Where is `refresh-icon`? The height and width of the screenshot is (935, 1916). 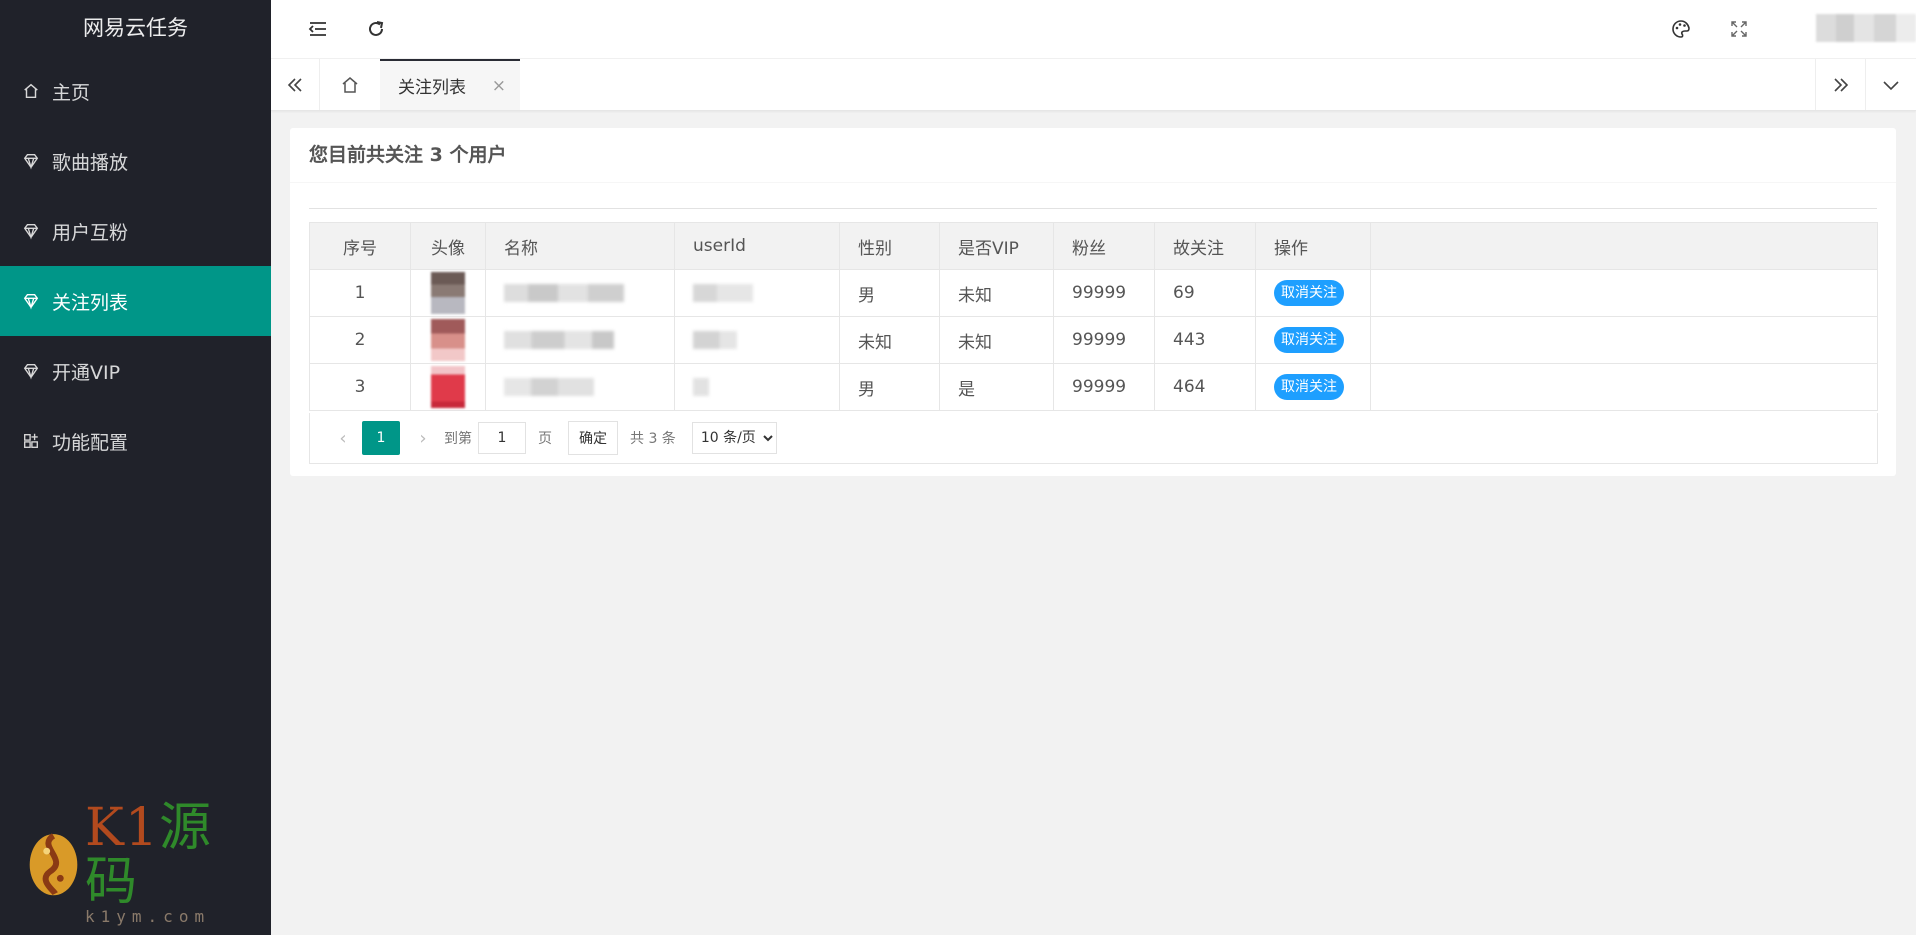
refresh-icon is located at coordinates (376, 29).